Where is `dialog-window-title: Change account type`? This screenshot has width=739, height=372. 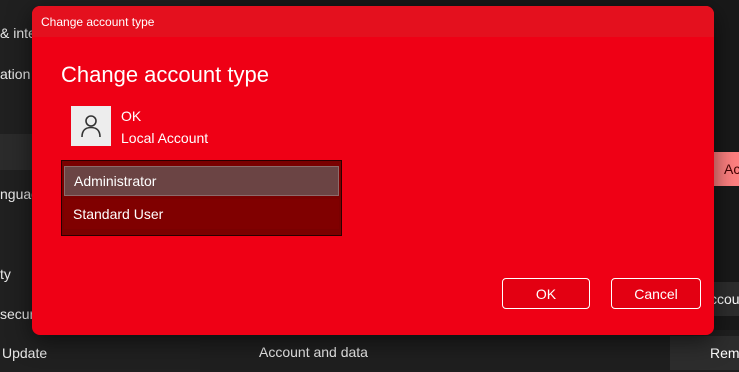 dialog-window-title: Change account type is located at coordinates (98, 22).